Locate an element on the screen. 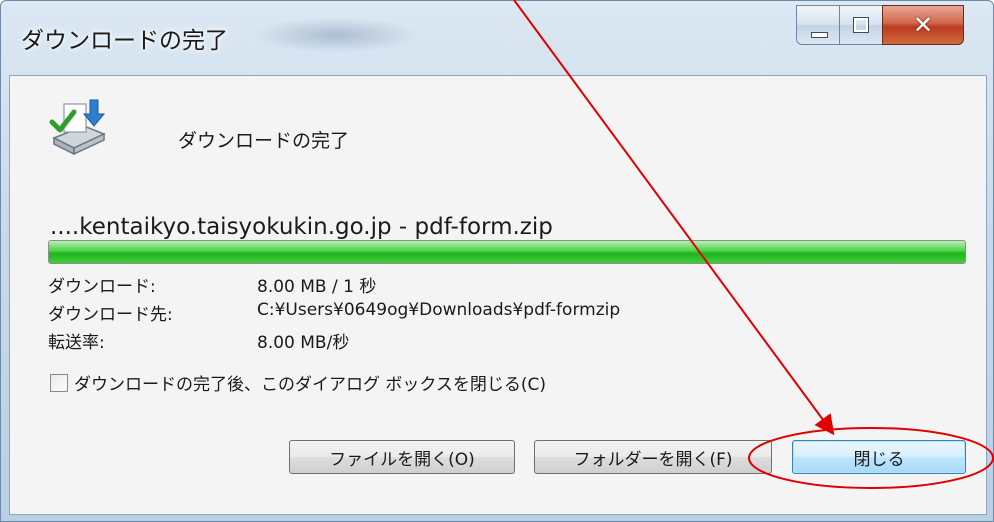 This screenshot has height=522, width=994. close-icon: ✕ is located at coordinates (923, 25).